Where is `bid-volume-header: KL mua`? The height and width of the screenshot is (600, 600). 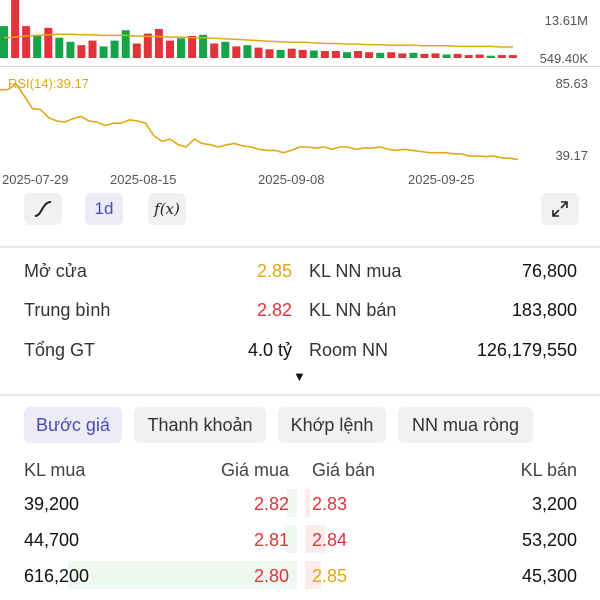 bid-volume-header: KL mua is located at coordinates (55, 470).